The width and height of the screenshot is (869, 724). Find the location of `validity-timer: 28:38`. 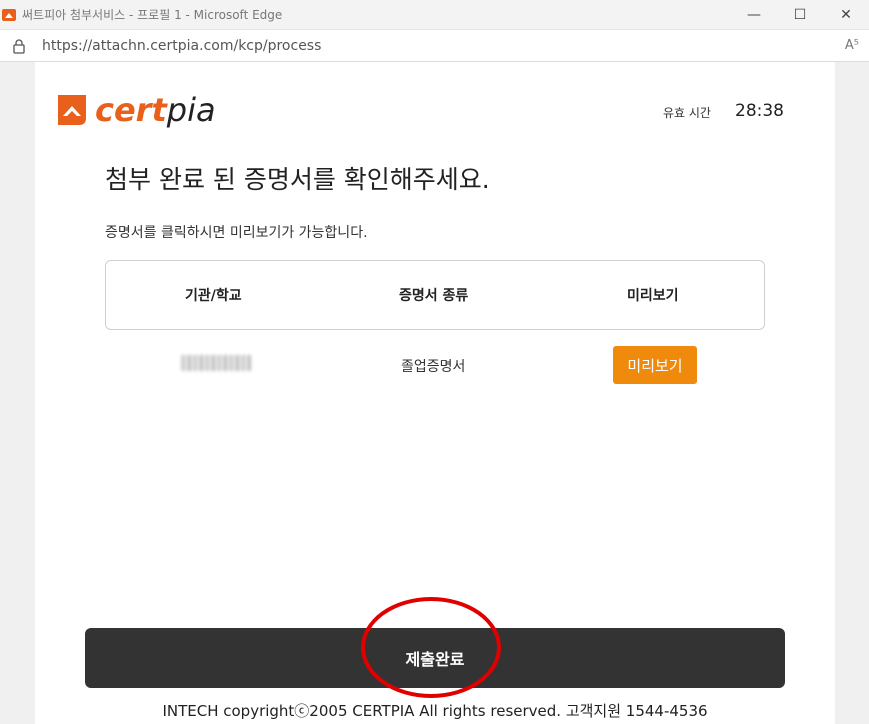

validity-timer: 28:38 is located at coordinates (759, 111).